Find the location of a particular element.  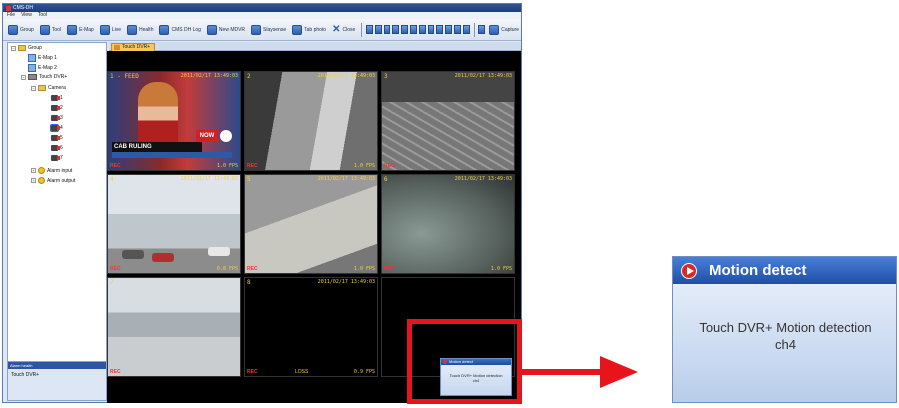

tool-icon is located at coordinates (44, 29).